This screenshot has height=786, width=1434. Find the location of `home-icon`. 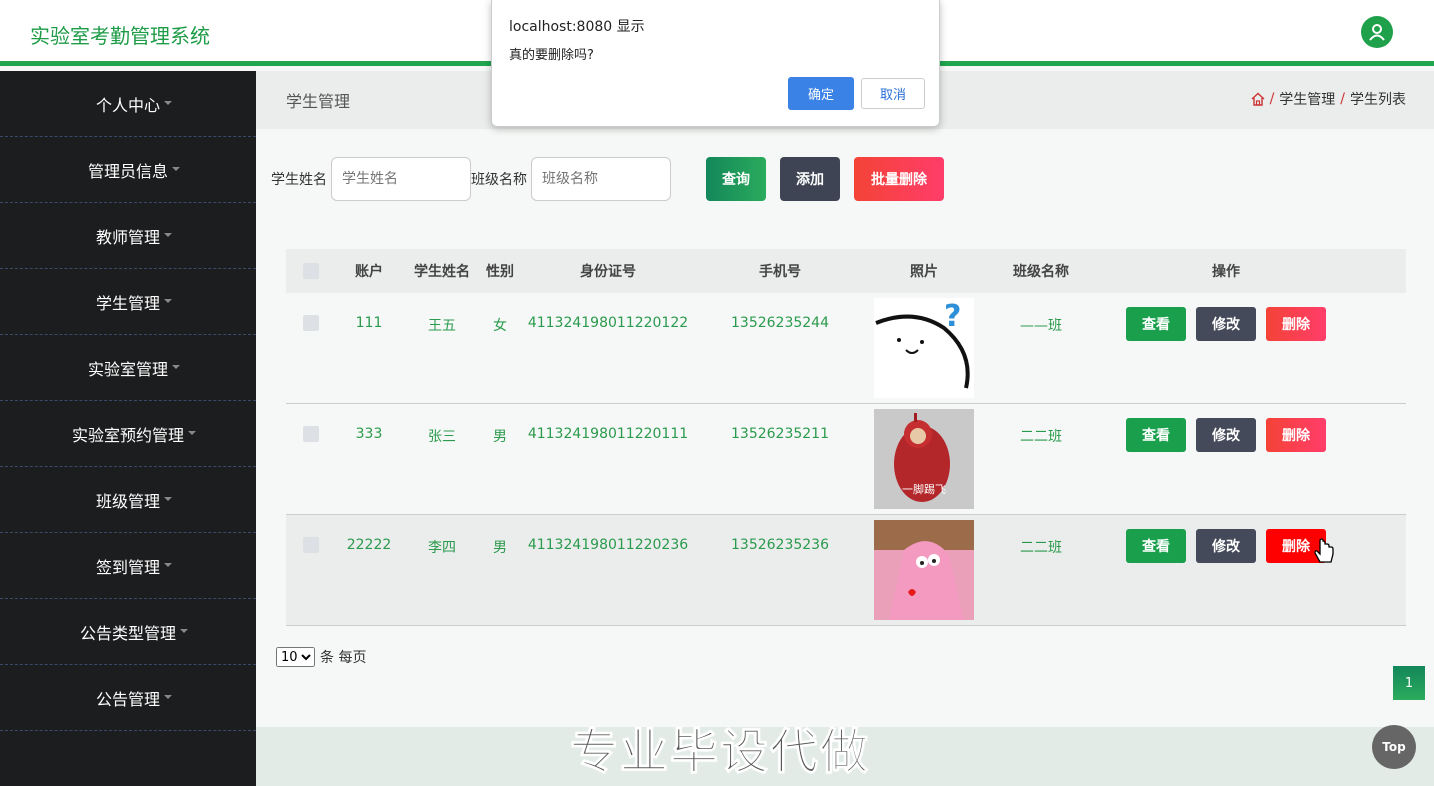

home-icon is located at coordinates (1258, 99).